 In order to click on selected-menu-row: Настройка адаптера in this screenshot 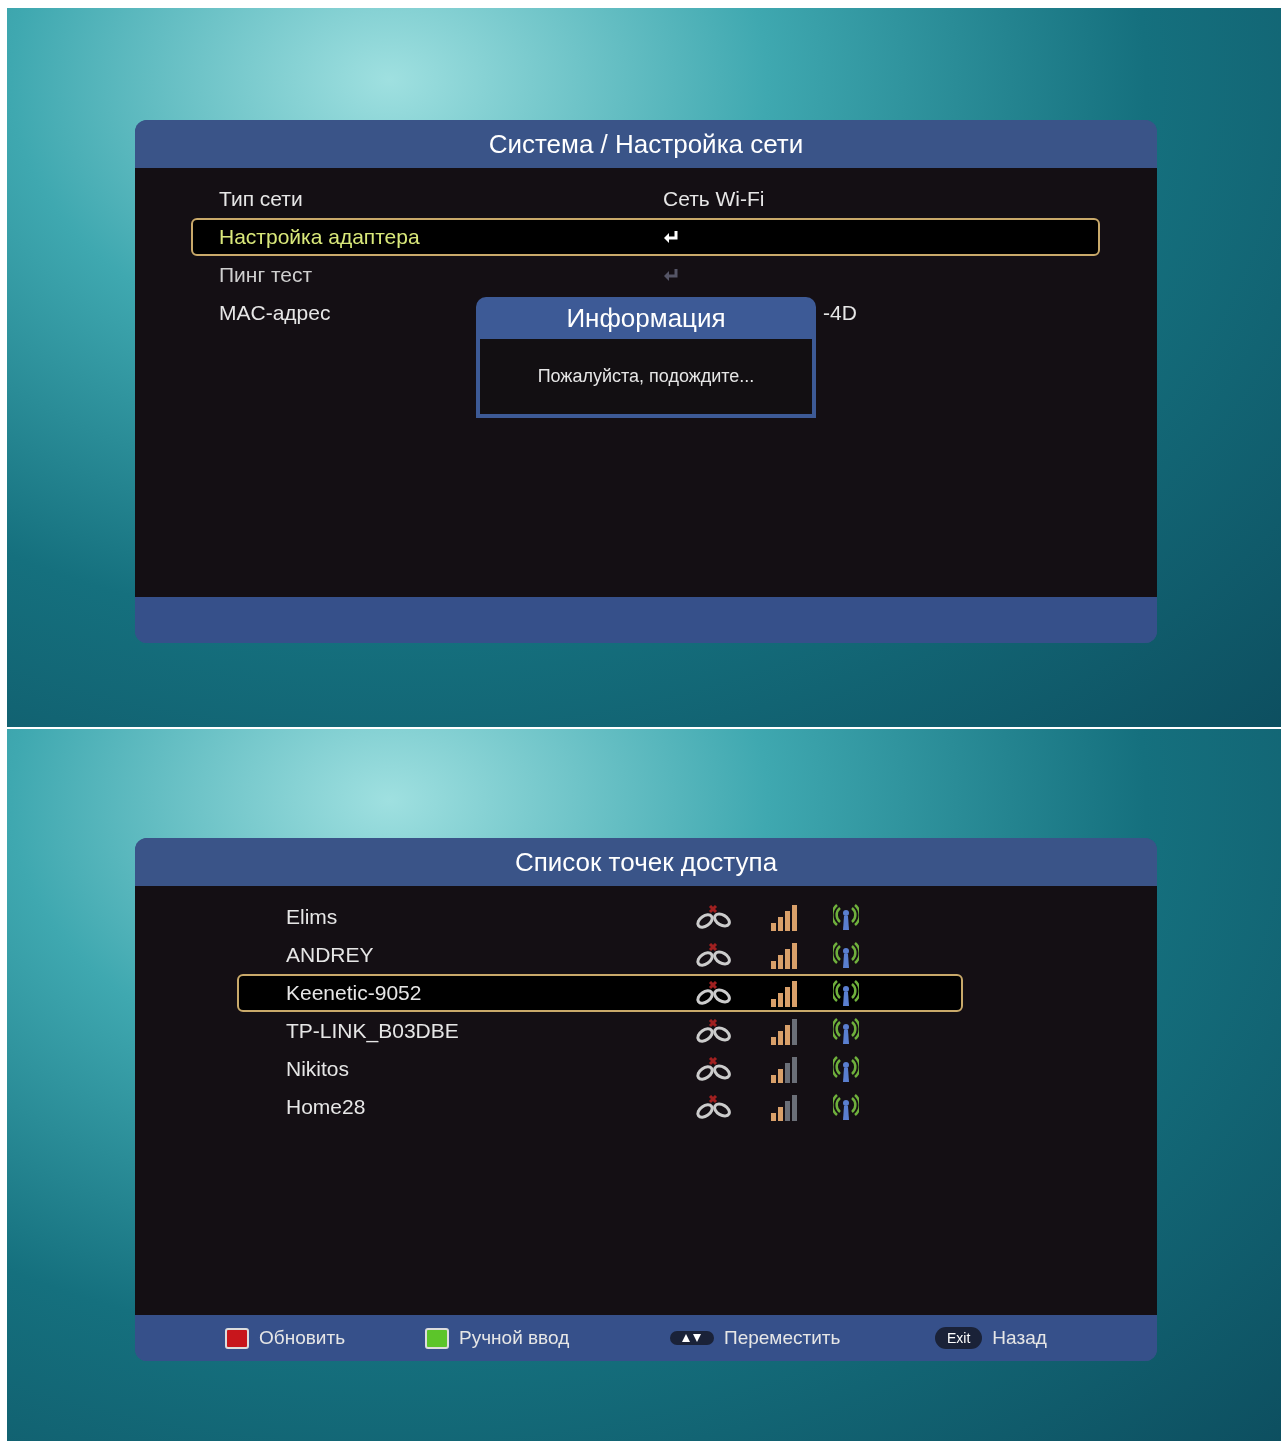, I will do `click(645, 237)`.